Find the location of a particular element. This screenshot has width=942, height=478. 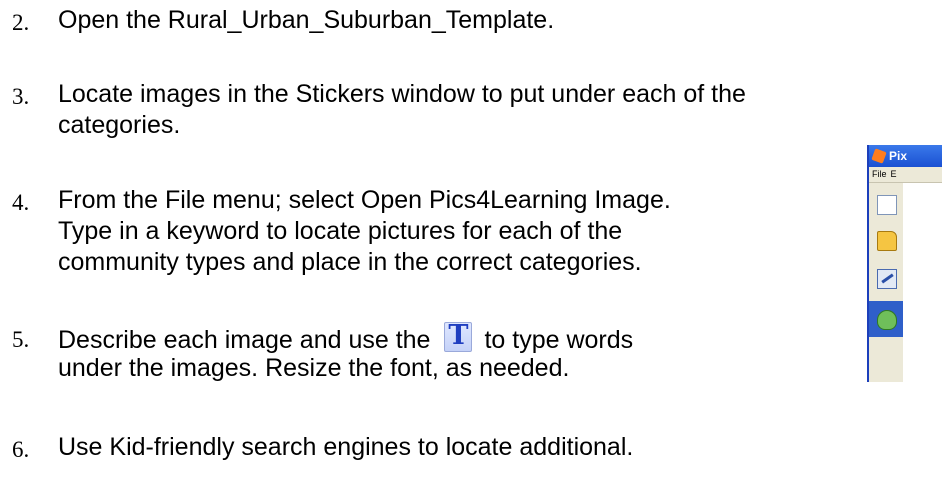

step-number: 5. is located at coordinates (21, 339).